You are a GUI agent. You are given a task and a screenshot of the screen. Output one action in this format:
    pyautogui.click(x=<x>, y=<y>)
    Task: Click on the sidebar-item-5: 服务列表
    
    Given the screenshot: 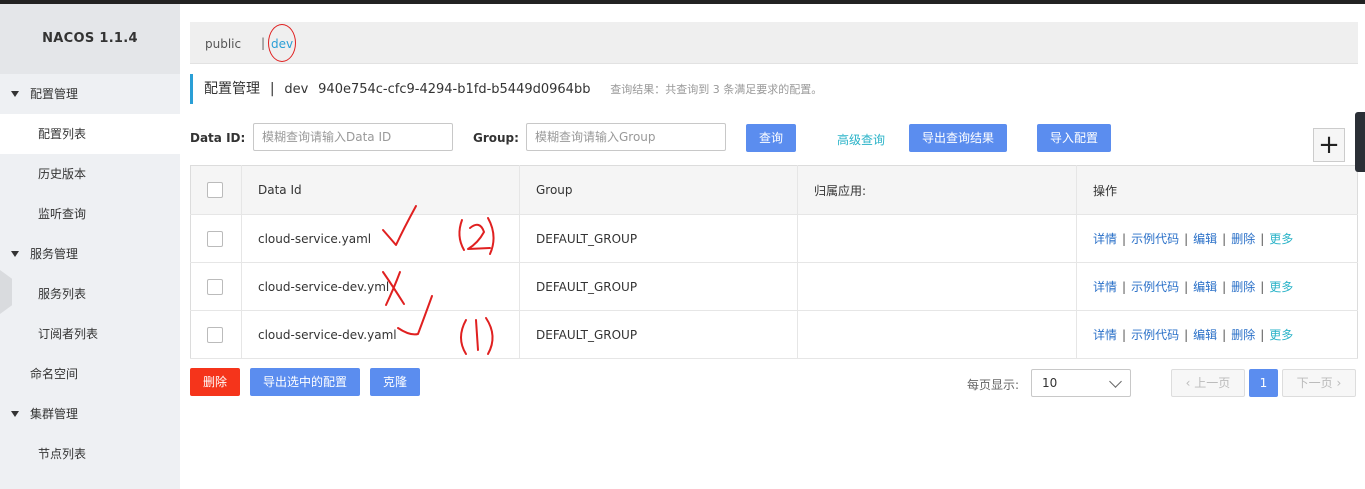 What is the action you would take?
    pyautogui.click(x=90, y=294)
    